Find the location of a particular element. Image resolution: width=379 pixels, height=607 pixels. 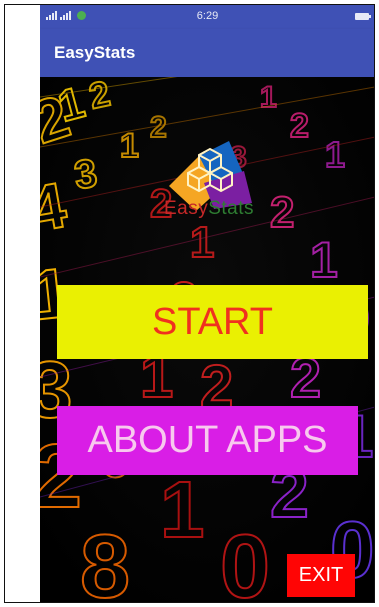

logo-text-stats: Stats is located at coordinates (231, 208).